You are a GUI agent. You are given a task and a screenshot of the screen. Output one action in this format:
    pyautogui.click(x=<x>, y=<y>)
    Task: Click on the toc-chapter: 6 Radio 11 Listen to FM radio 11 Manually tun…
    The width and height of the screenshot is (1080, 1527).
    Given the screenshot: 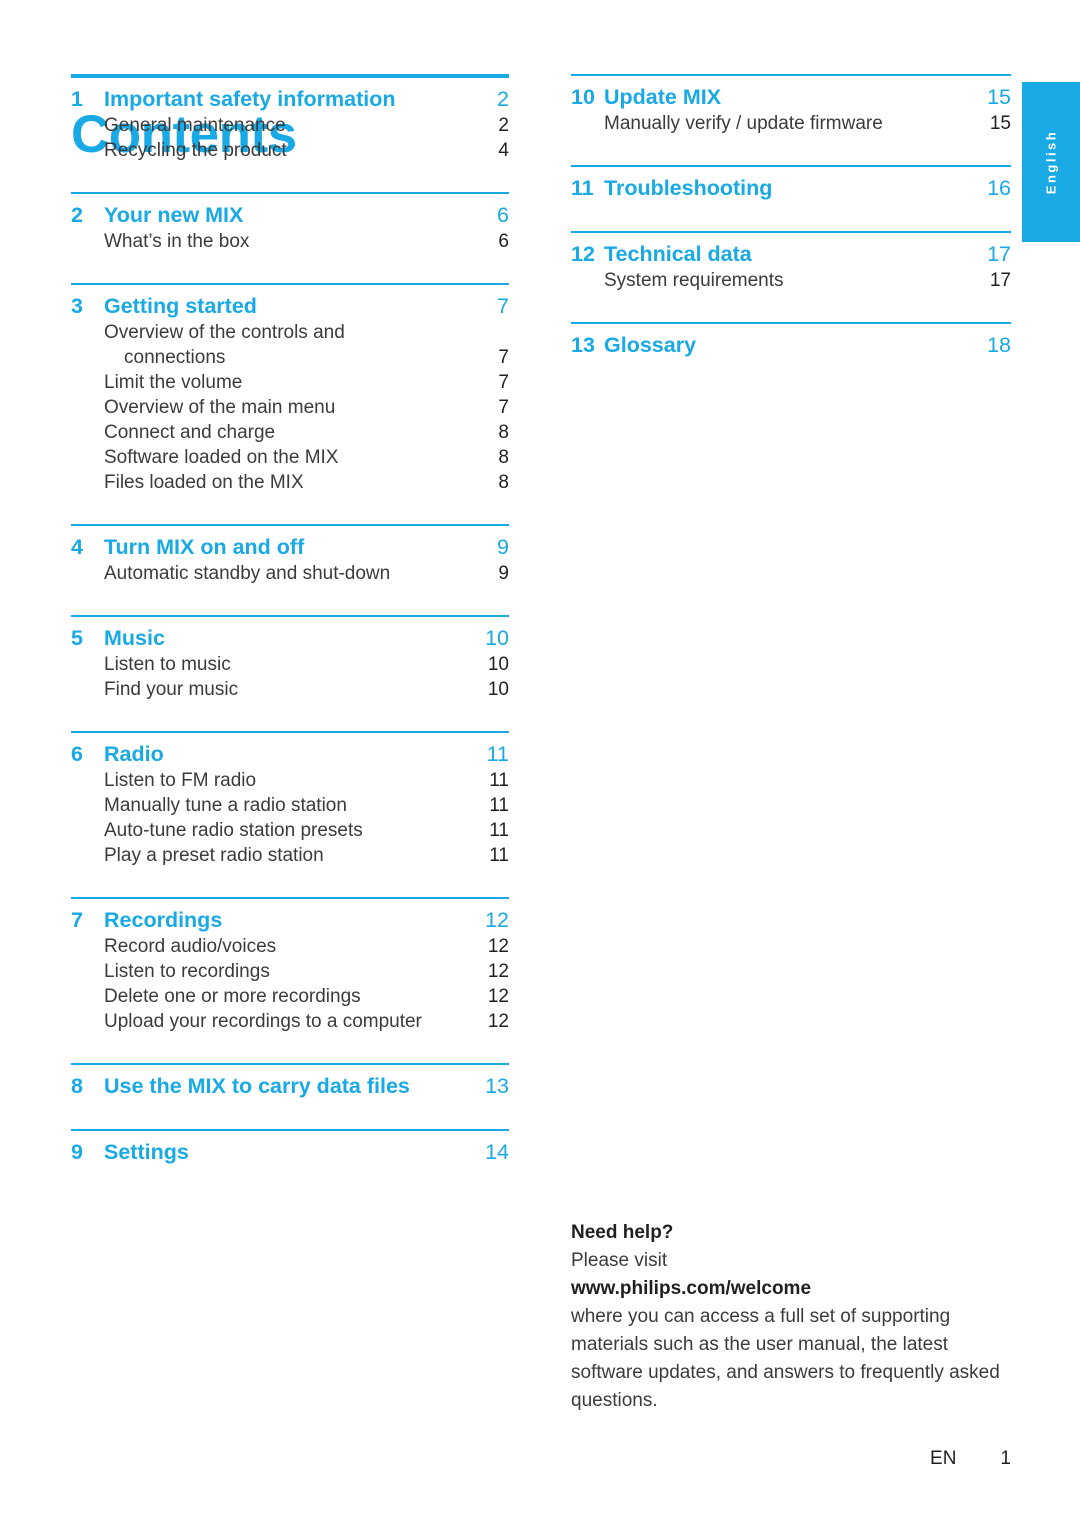 What is the action you would take?
    pyautogui.click(x=290, y=814)
    